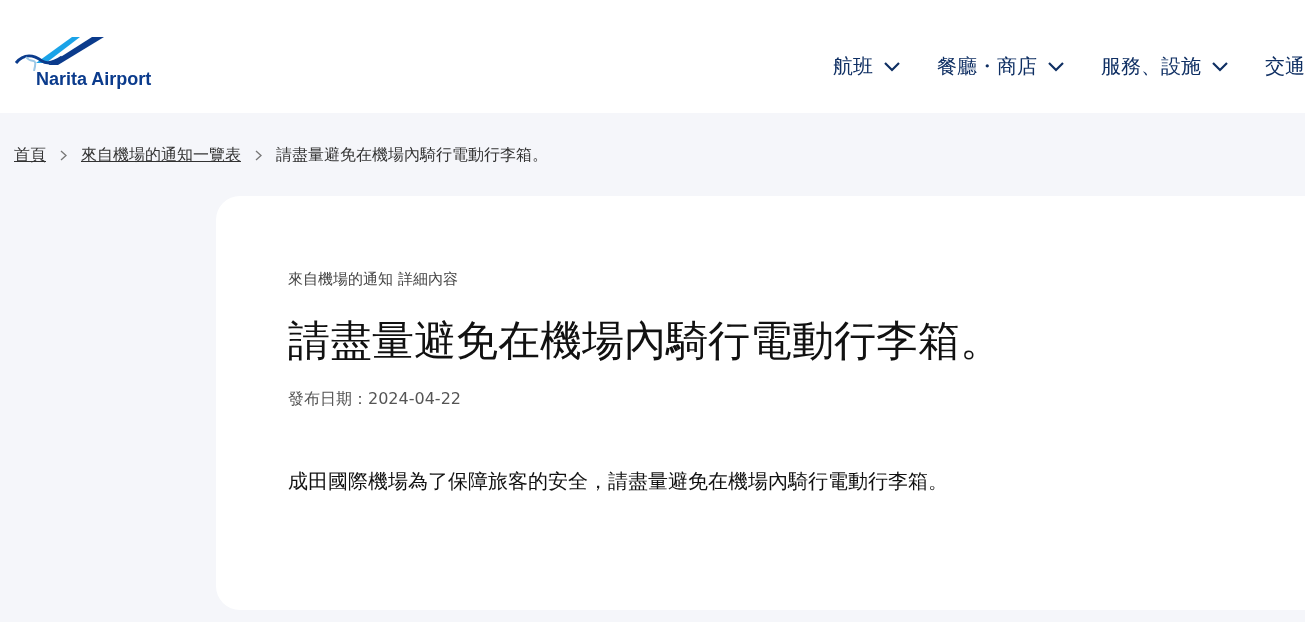  I want to click on logo-text: Narita Airport, so click(94, 79).